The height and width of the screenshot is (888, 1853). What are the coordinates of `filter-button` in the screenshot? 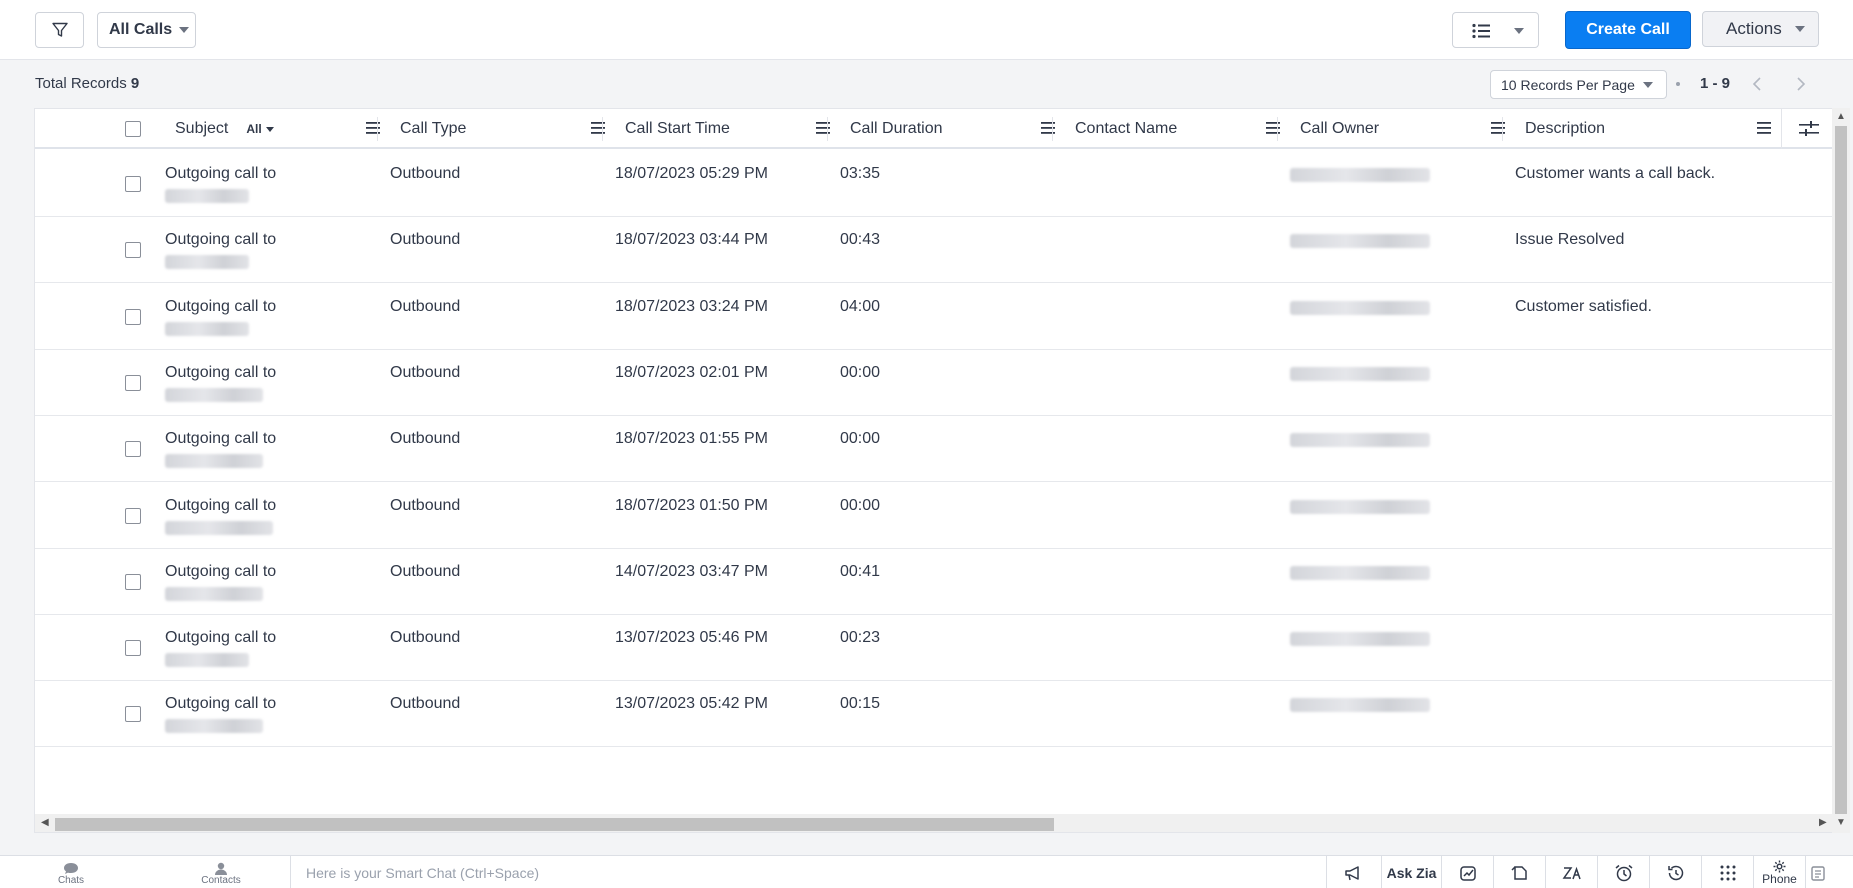 It's located at (59, 30).